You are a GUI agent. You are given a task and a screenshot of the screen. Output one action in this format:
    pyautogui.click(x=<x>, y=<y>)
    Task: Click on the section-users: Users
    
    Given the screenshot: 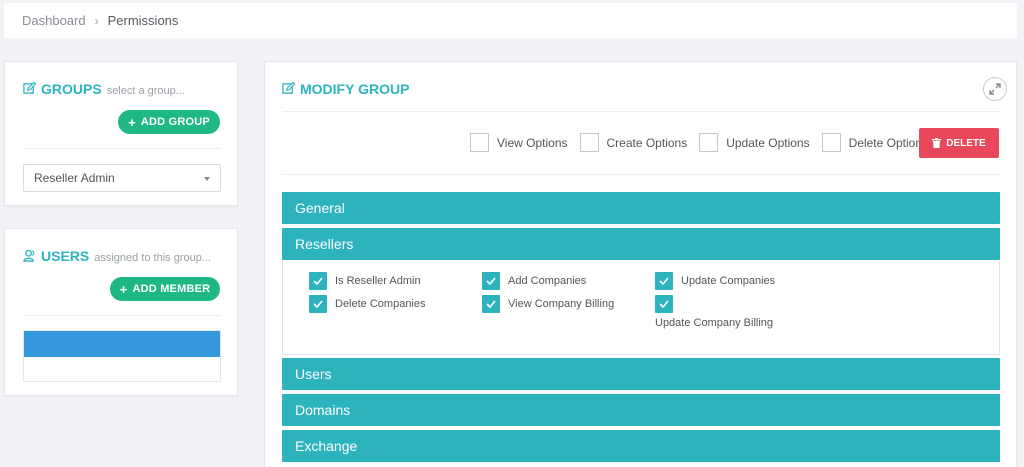 What is the action you would take?
    pyautogui.click(x=641, y=374)
    